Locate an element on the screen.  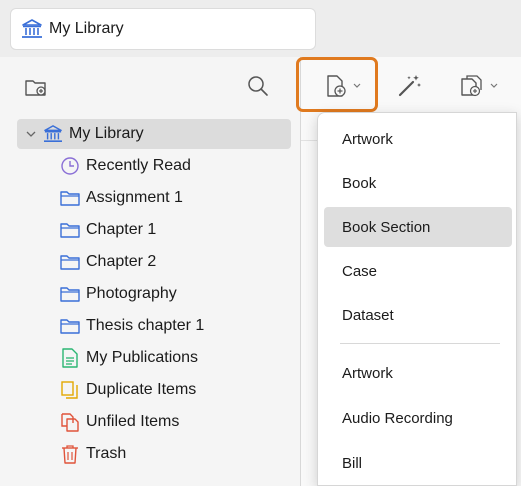
unfiled-icon is located at coordinates (70, 422).